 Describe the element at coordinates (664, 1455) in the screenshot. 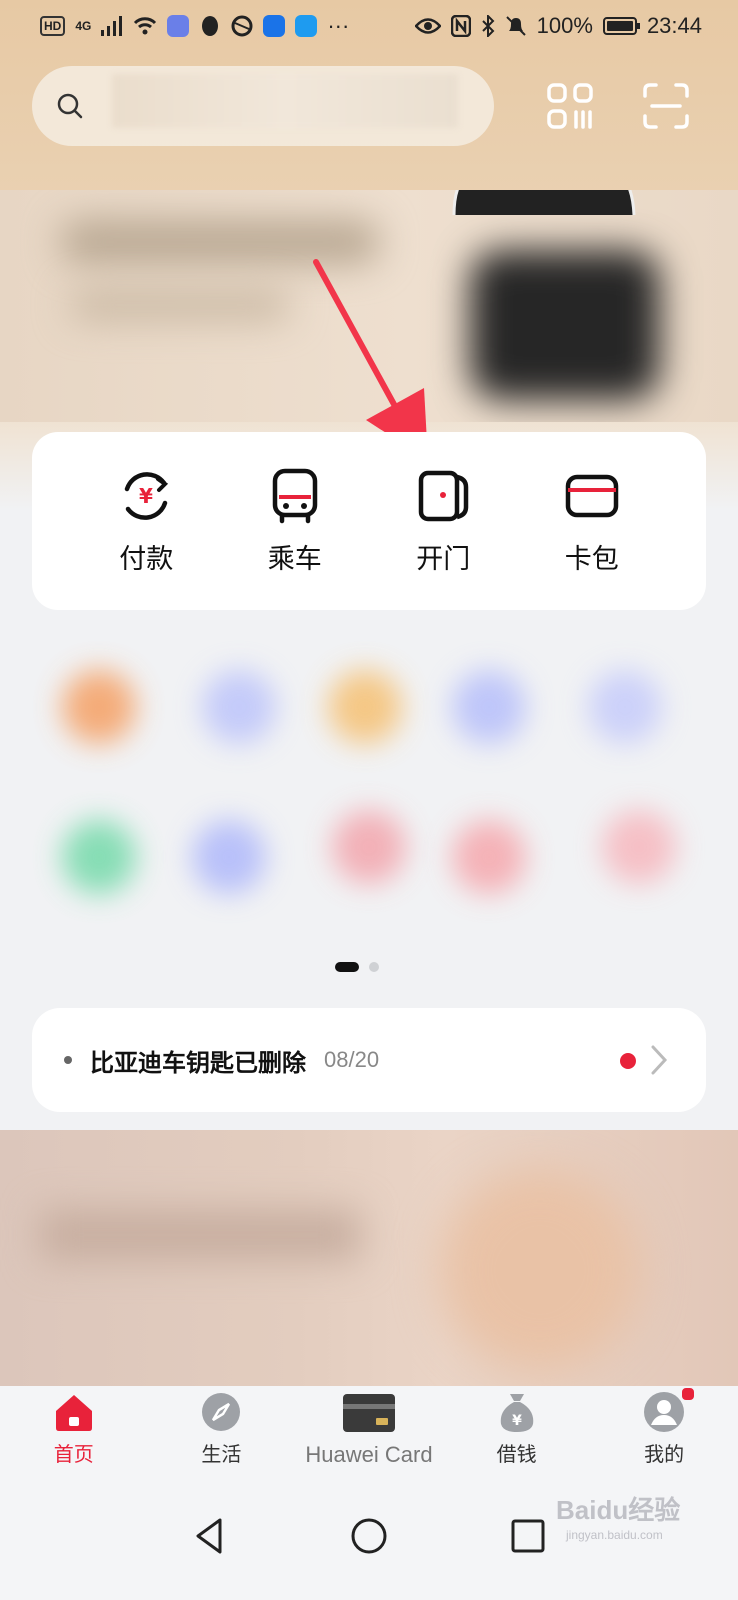

I see `tab-label: 我的` at that location.